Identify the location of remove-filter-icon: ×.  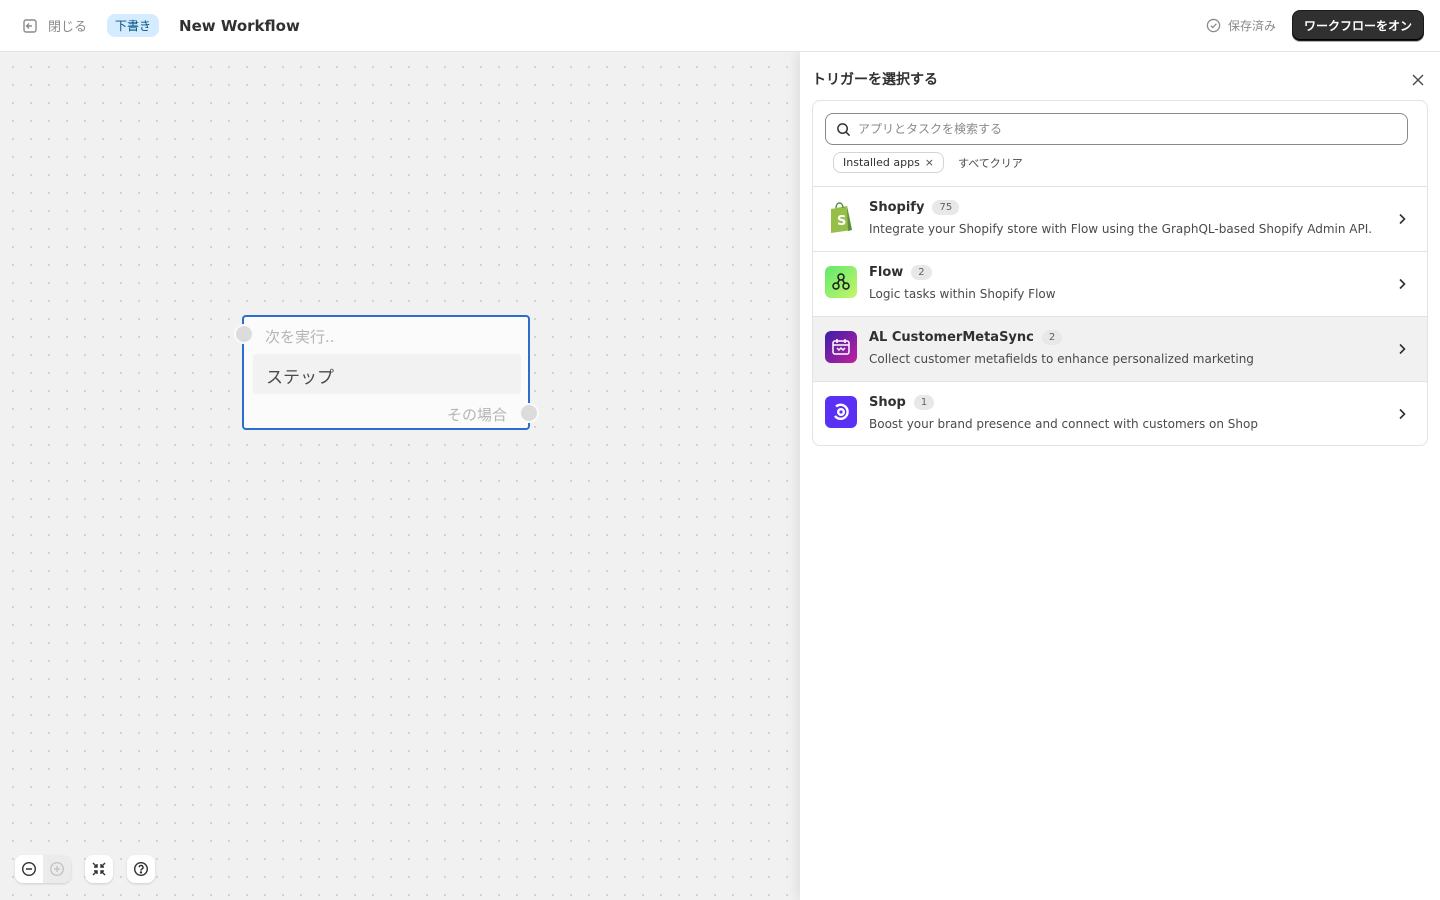
(929, 162).